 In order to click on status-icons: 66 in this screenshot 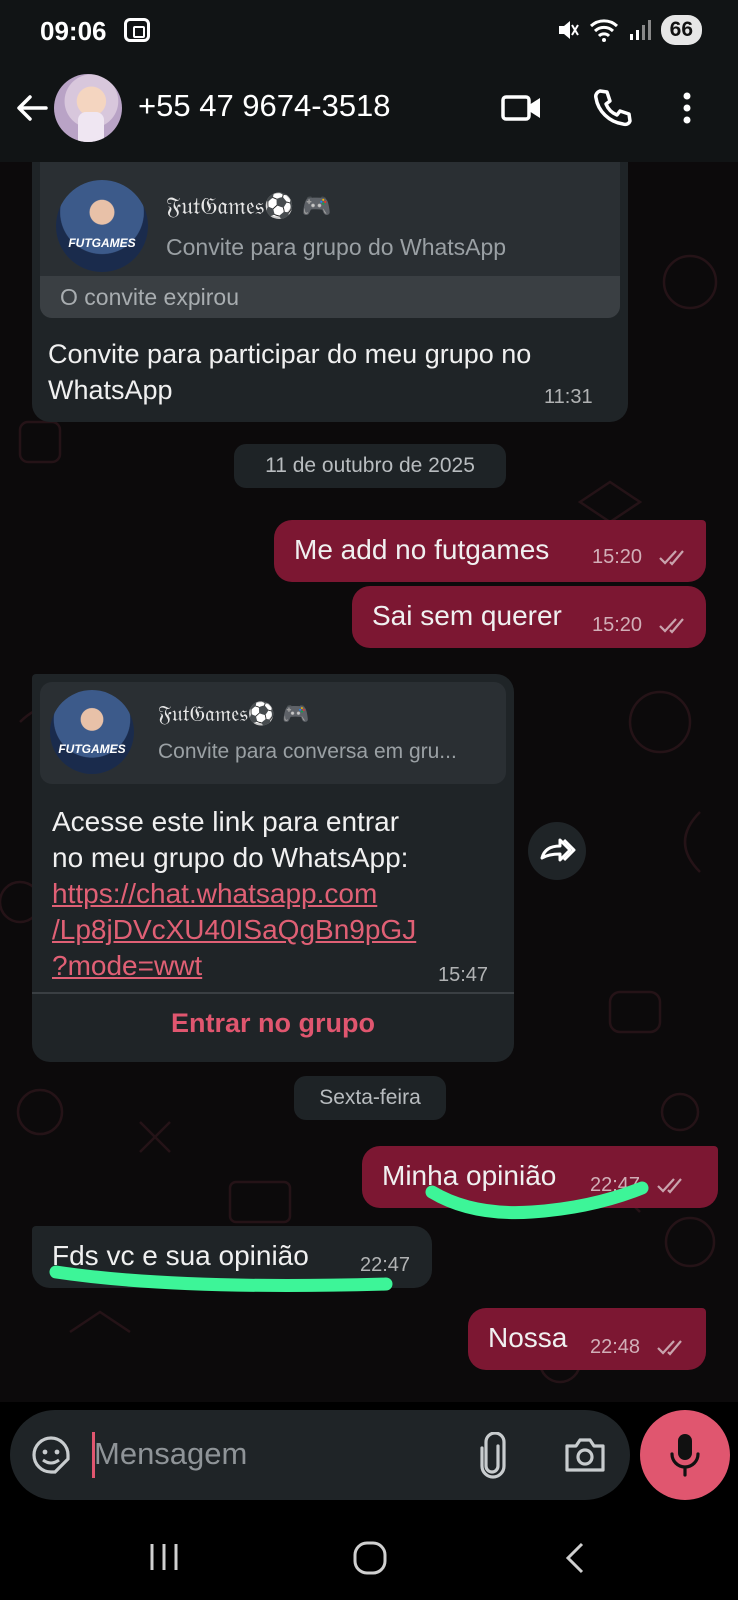, I will do `click(629, 30)`.